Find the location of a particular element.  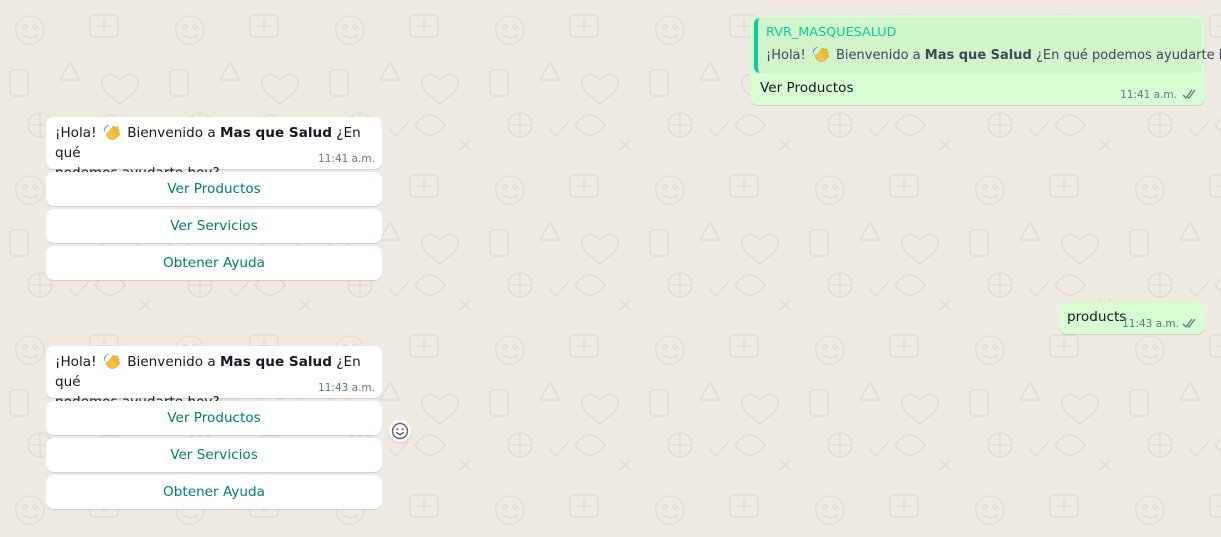

react-emoji-button is located at coordinates (400, 431).